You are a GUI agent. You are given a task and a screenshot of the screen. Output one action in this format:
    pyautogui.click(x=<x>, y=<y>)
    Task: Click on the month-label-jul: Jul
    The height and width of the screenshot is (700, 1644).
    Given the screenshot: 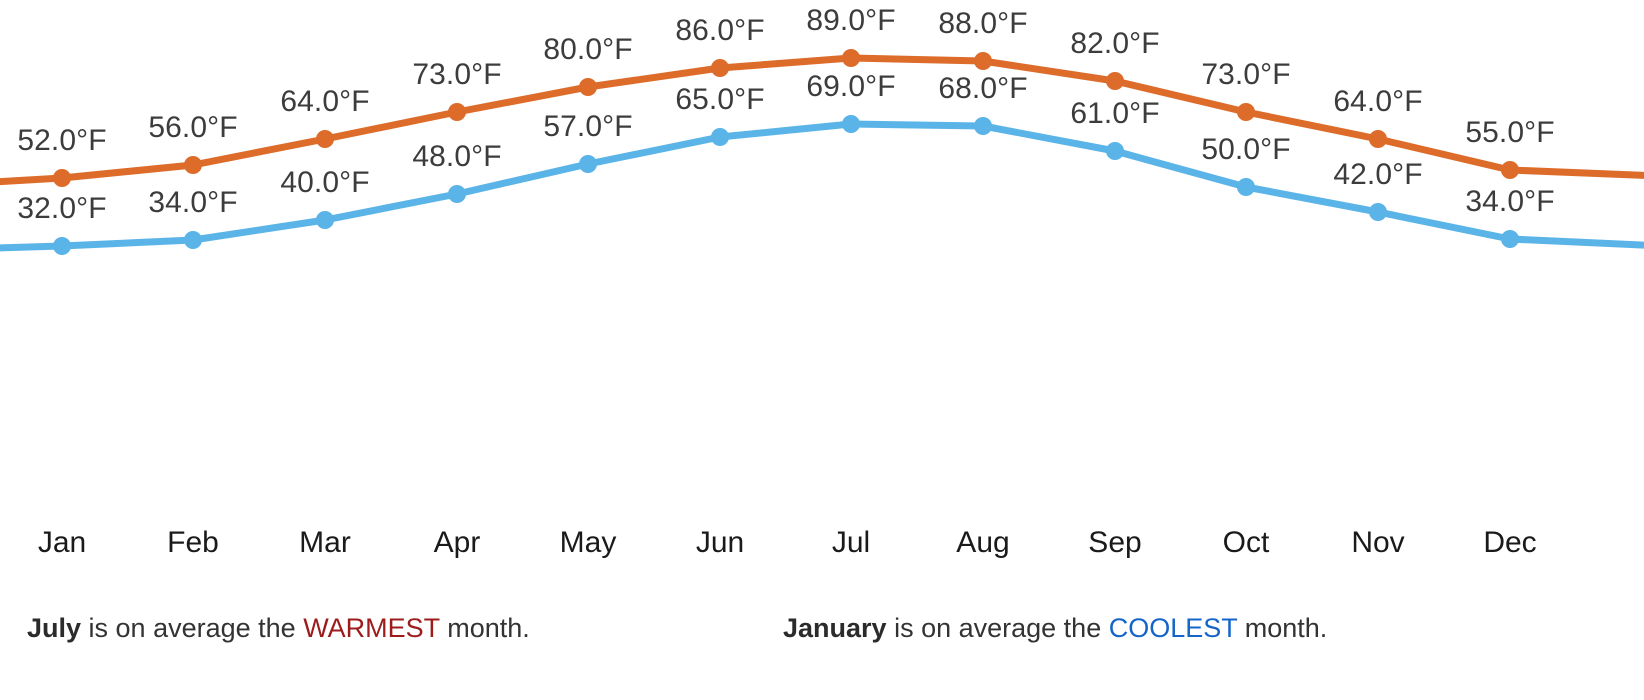 What is the action you would take?
    pyautogui.click(x=851, y=543)
    